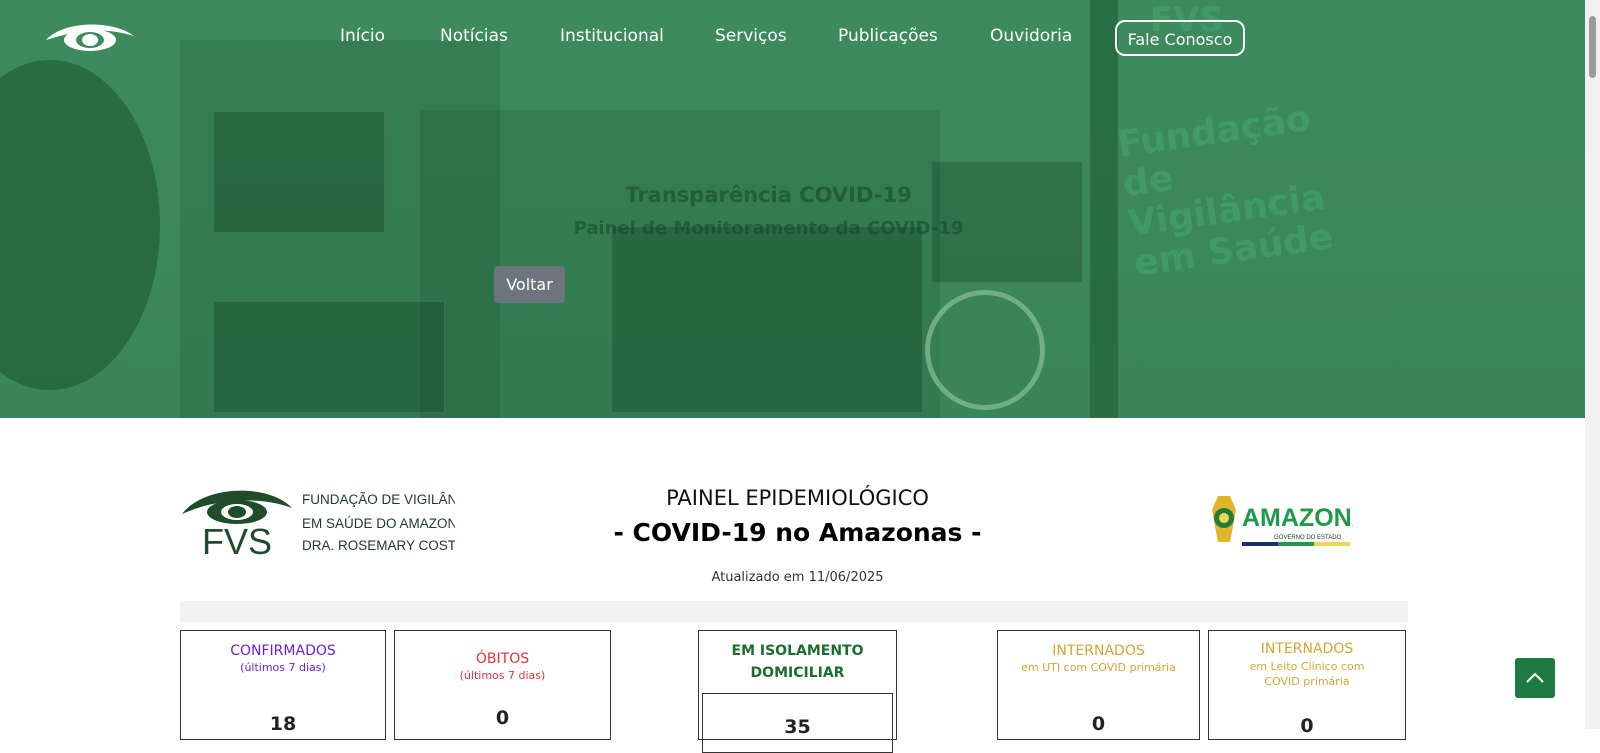 The image size is (1600, 753). Describe the element at coordinates (283, 651) in the screenshot. I see `card-title: CONFIRMADOS` at that location.